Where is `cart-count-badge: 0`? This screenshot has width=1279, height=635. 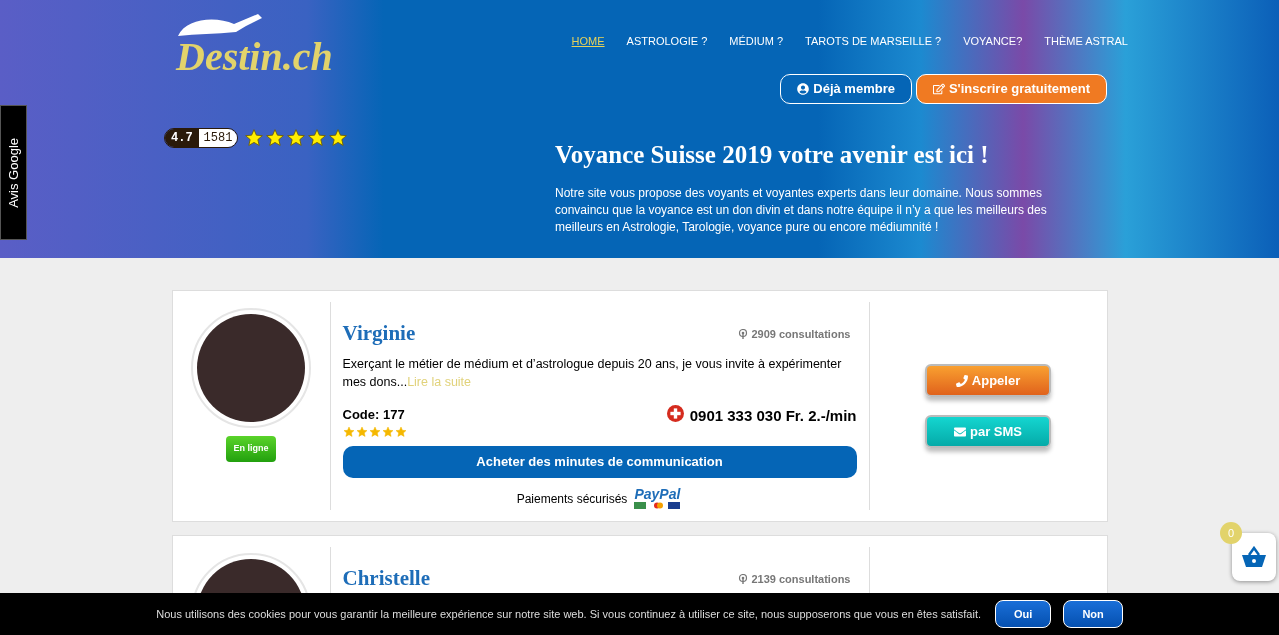 cart-count-badge: 0 is located at coordinates (1231, 533).